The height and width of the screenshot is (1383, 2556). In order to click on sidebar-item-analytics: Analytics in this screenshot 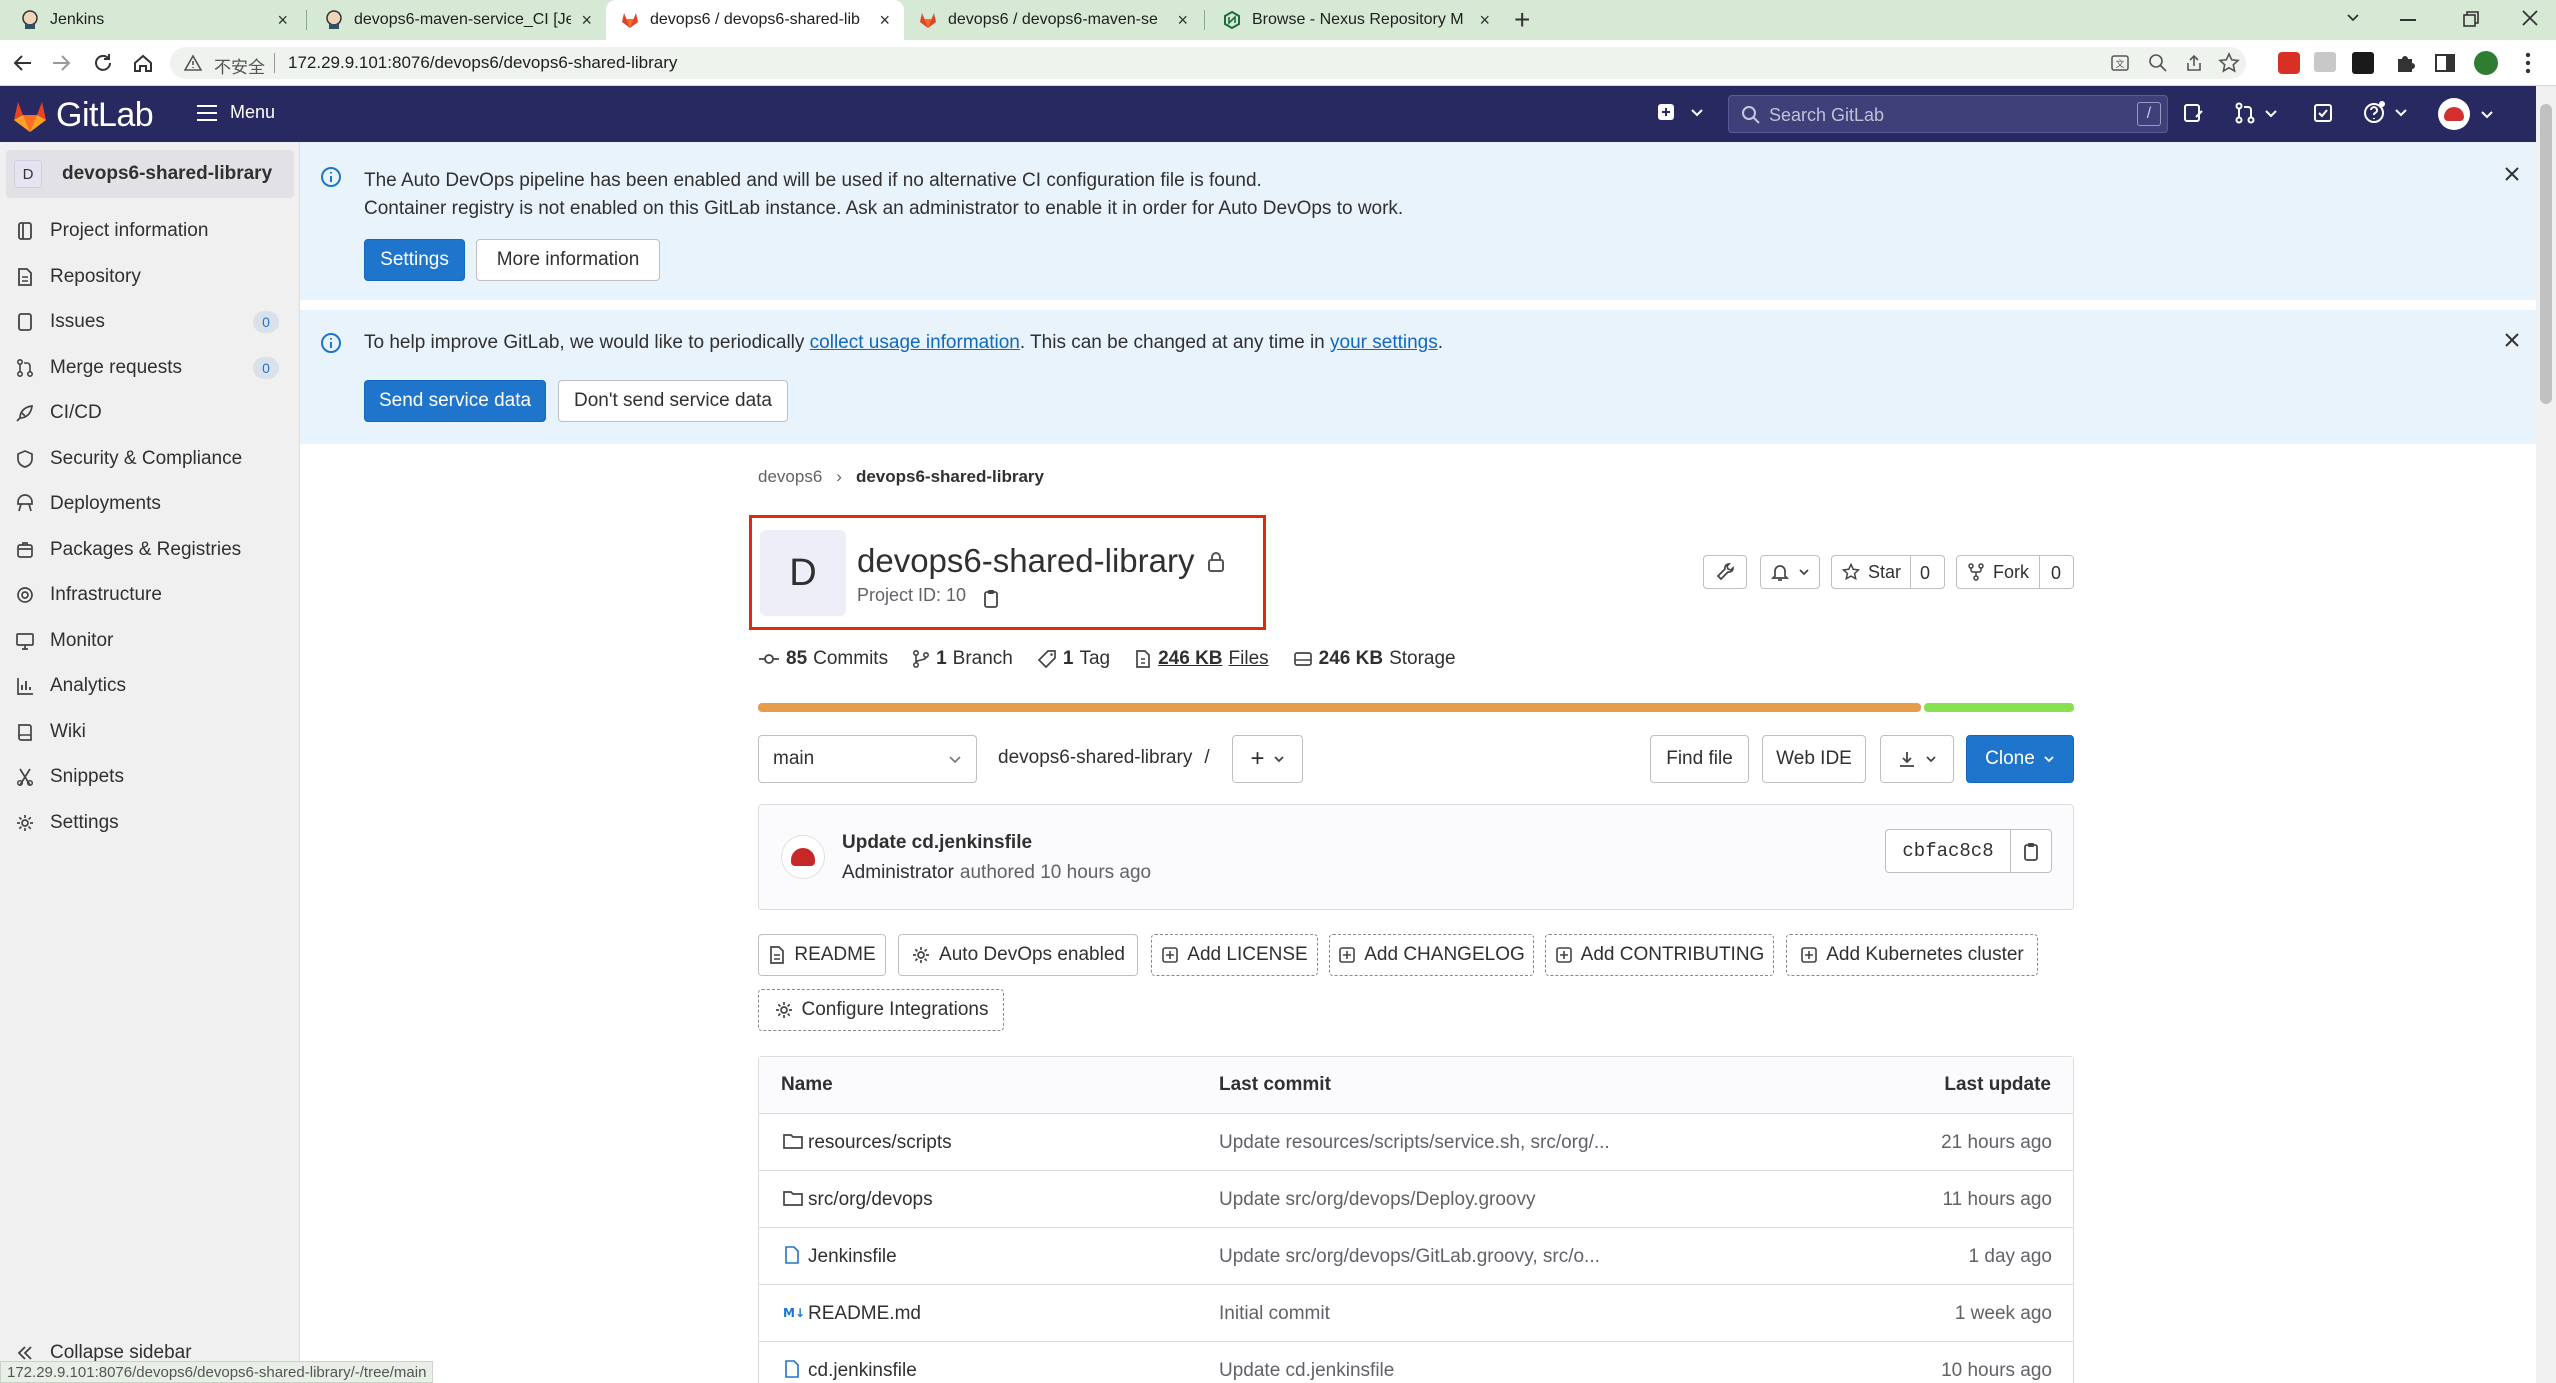, I will do `click(149, 686)`.